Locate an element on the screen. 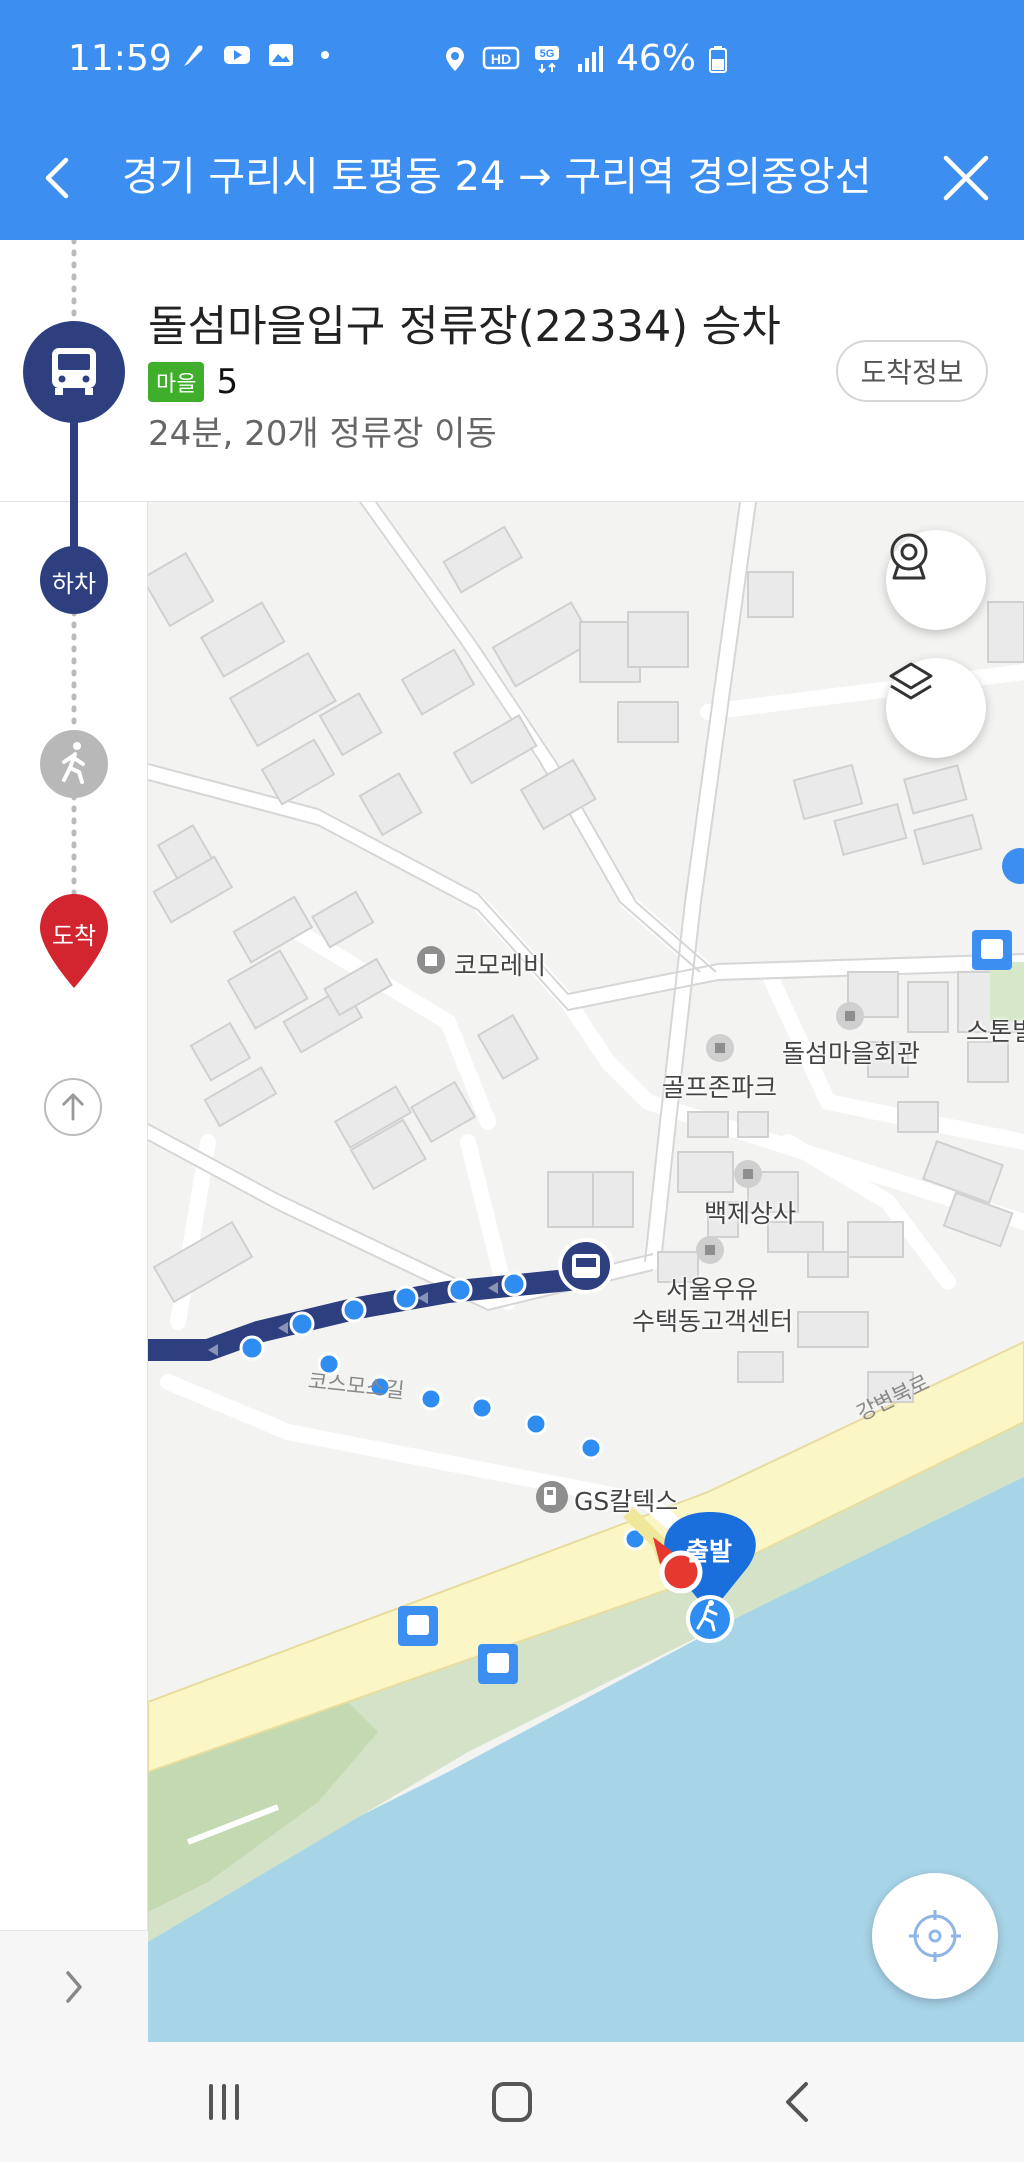 This screenshot has width=1024, height=2162. status-right-icons: HD 5G 46% is located at coordinates (584, 58).